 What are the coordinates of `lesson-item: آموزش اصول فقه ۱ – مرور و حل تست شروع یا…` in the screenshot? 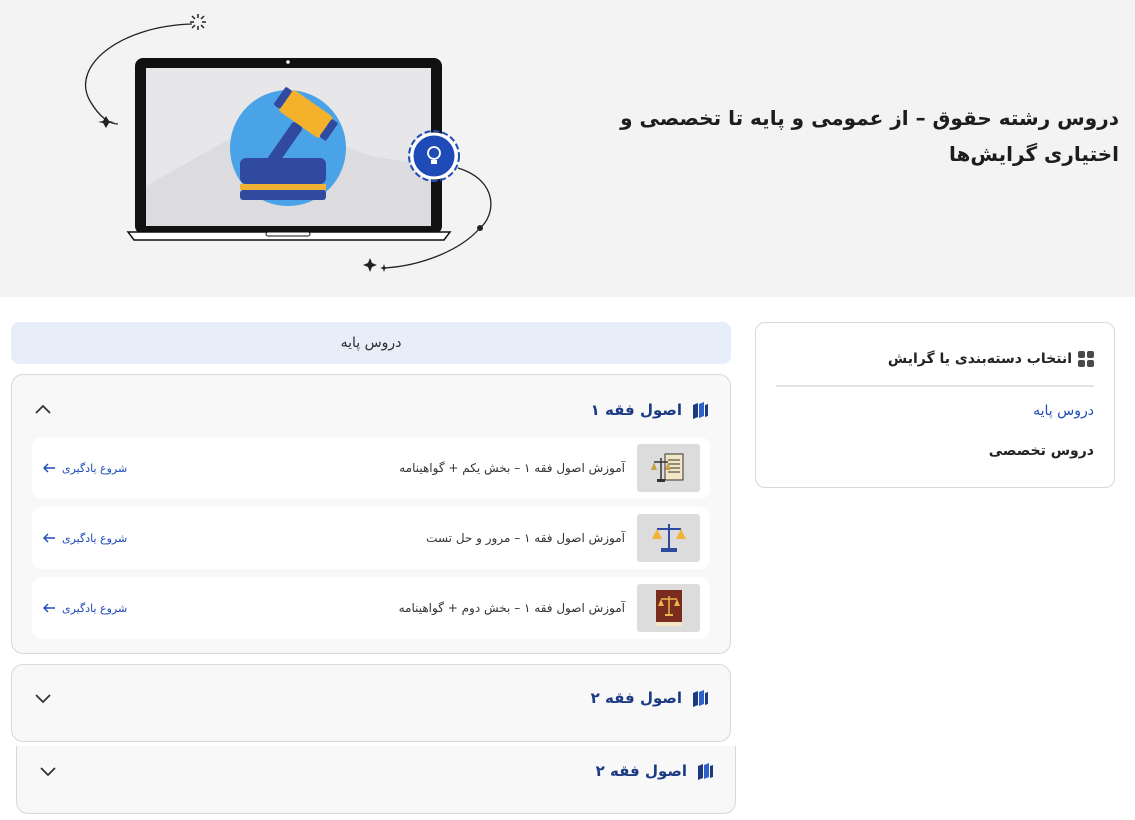 It's located at (371, 538).